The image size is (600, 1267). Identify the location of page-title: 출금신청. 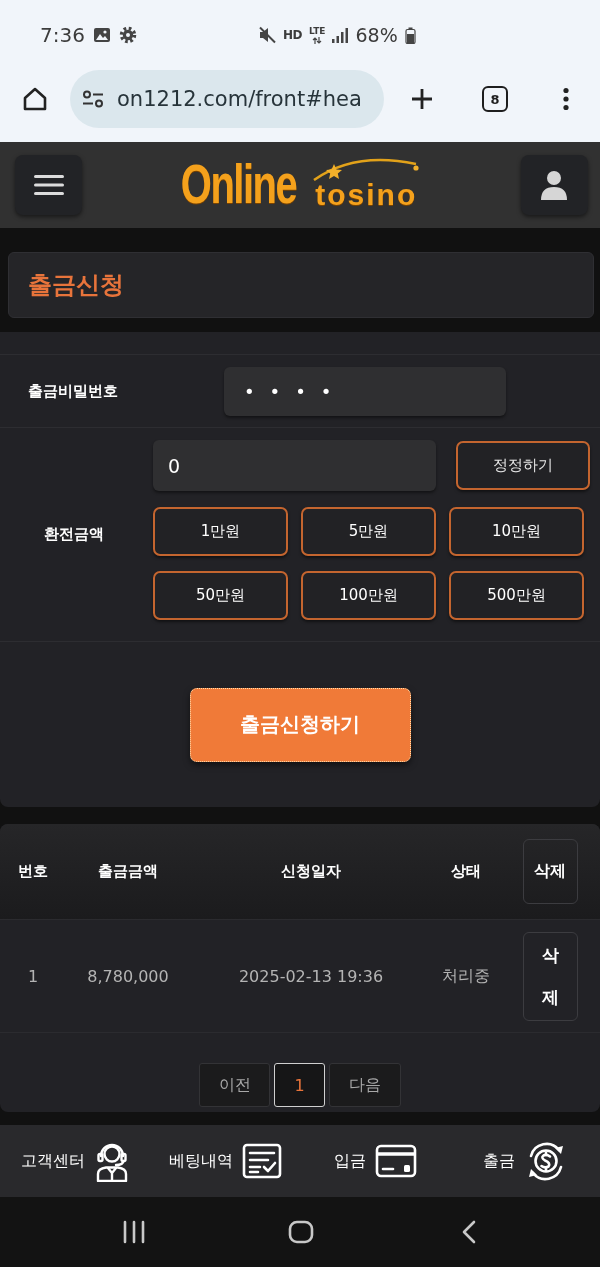
(76, 285).